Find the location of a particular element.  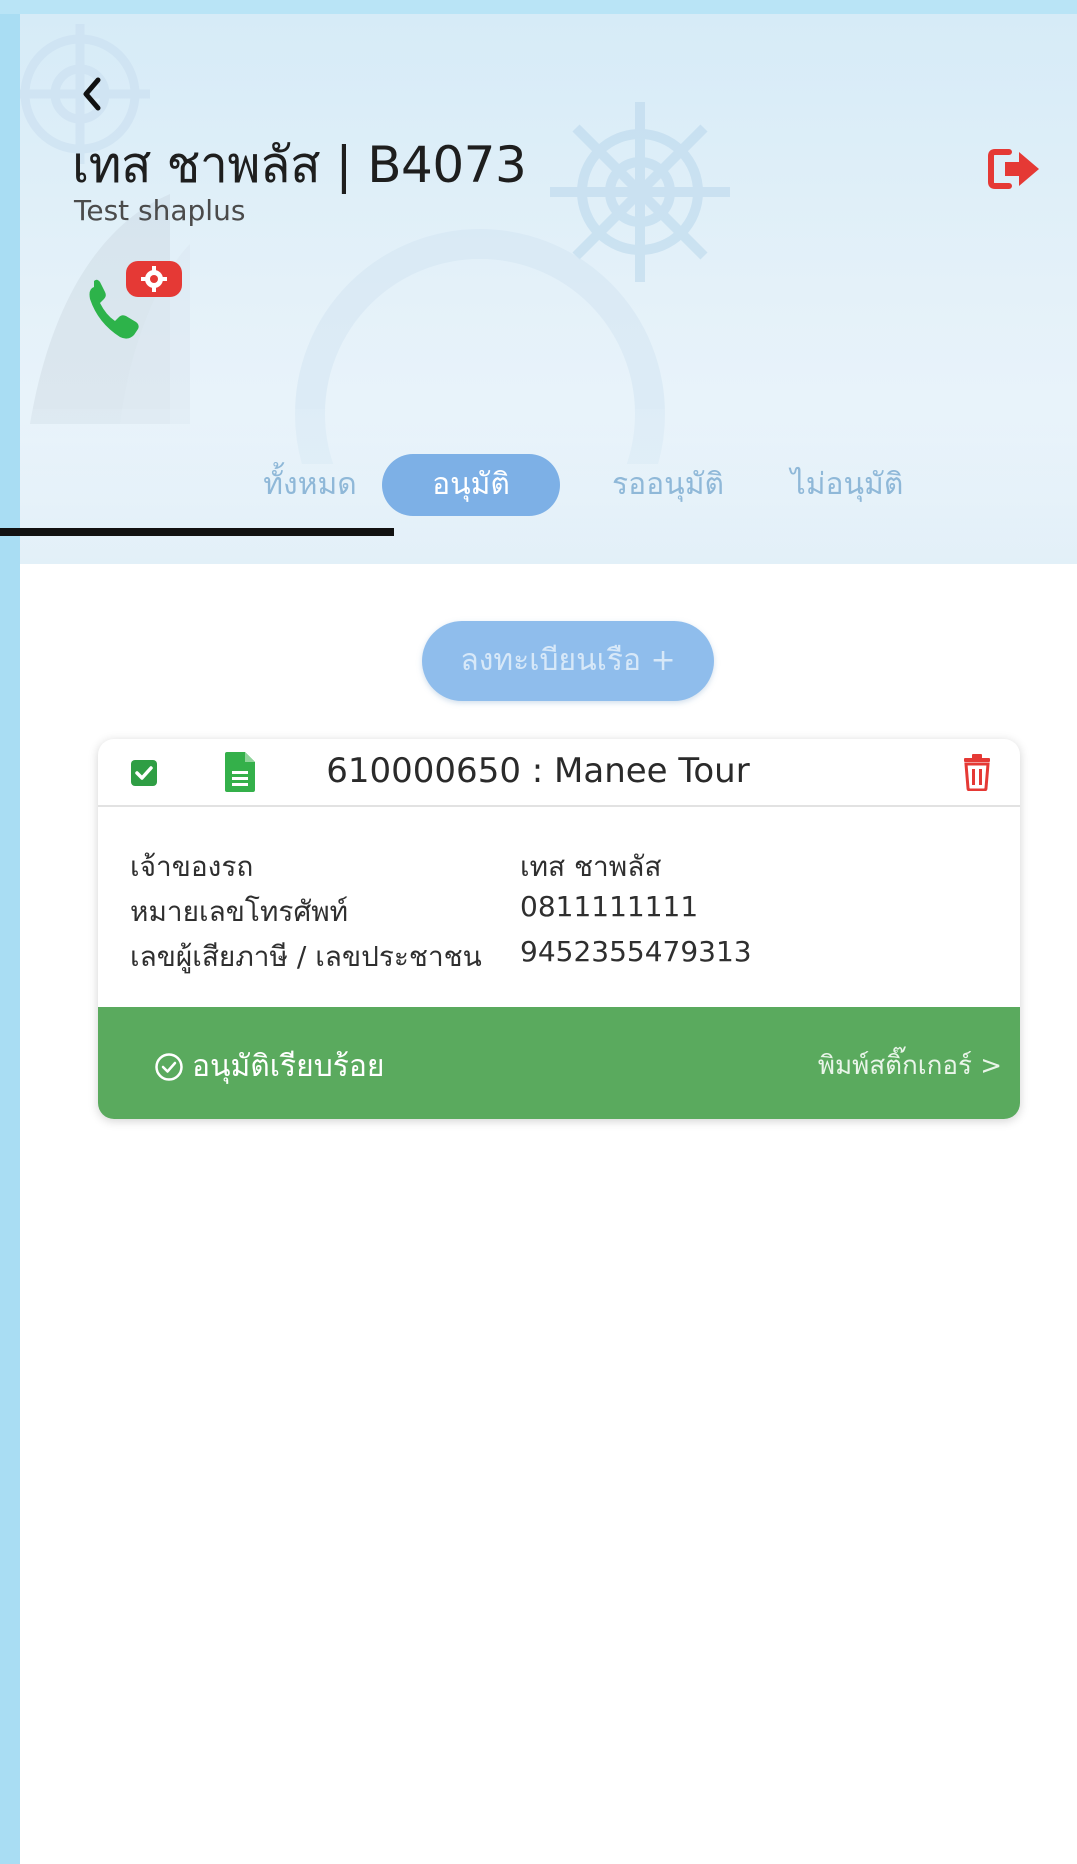

check-circle-icon is located at coordinates (169, 1066).